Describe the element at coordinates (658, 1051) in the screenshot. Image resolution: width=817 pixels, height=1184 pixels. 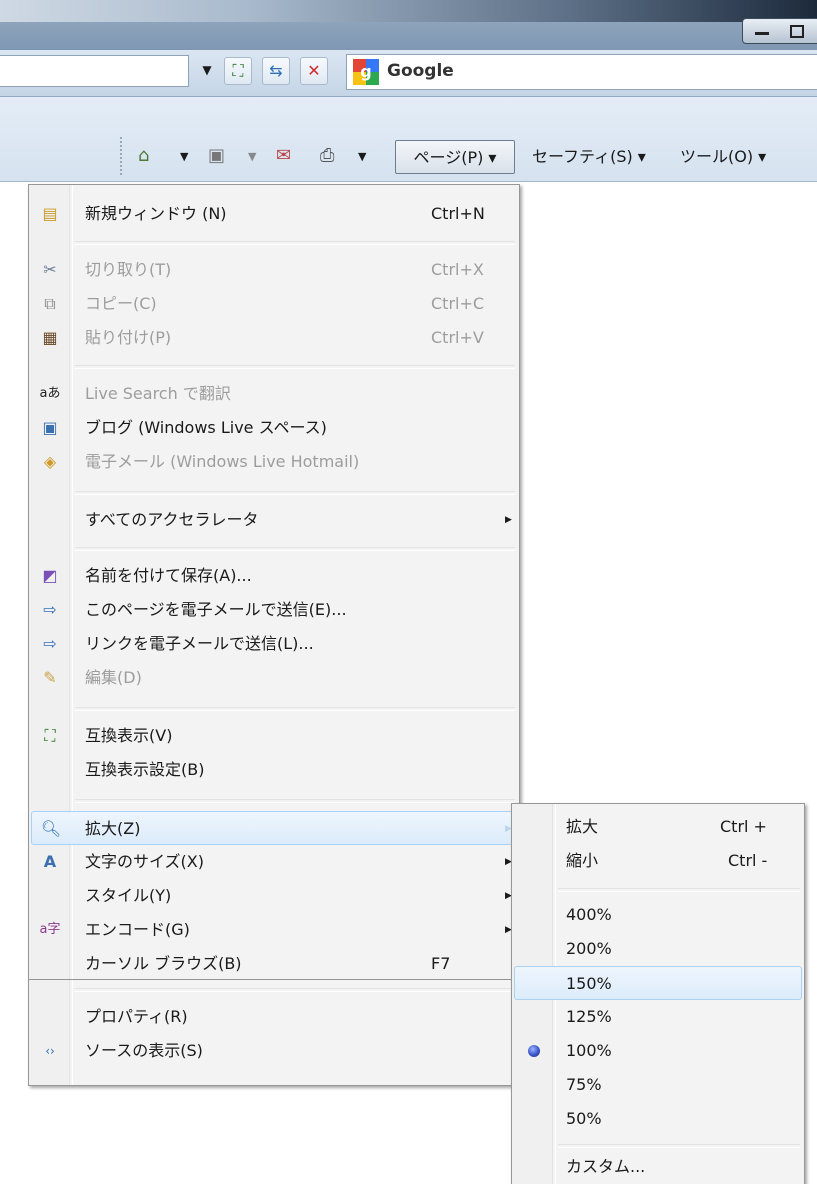
I see `zoom-level-100: 100%` at that location.